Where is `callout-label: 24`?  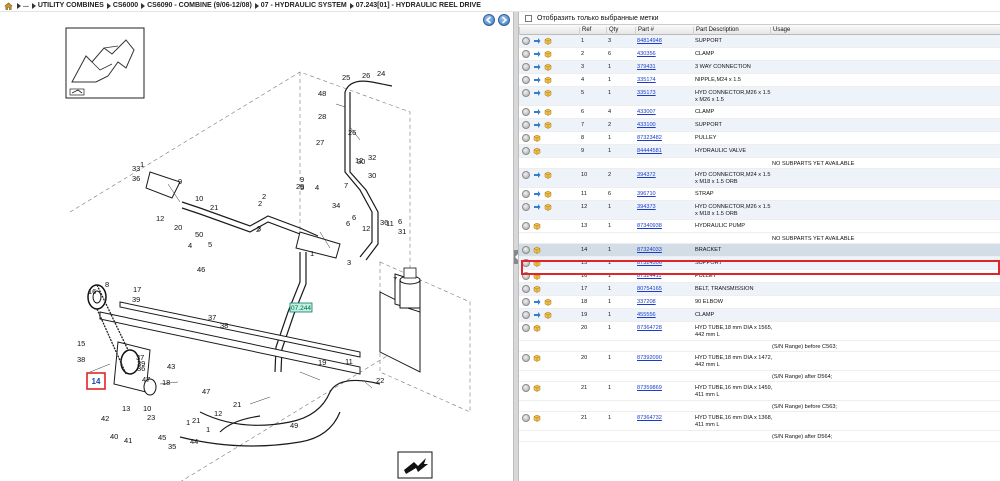 callout-label: 24 is located at coordinates (381, 73).